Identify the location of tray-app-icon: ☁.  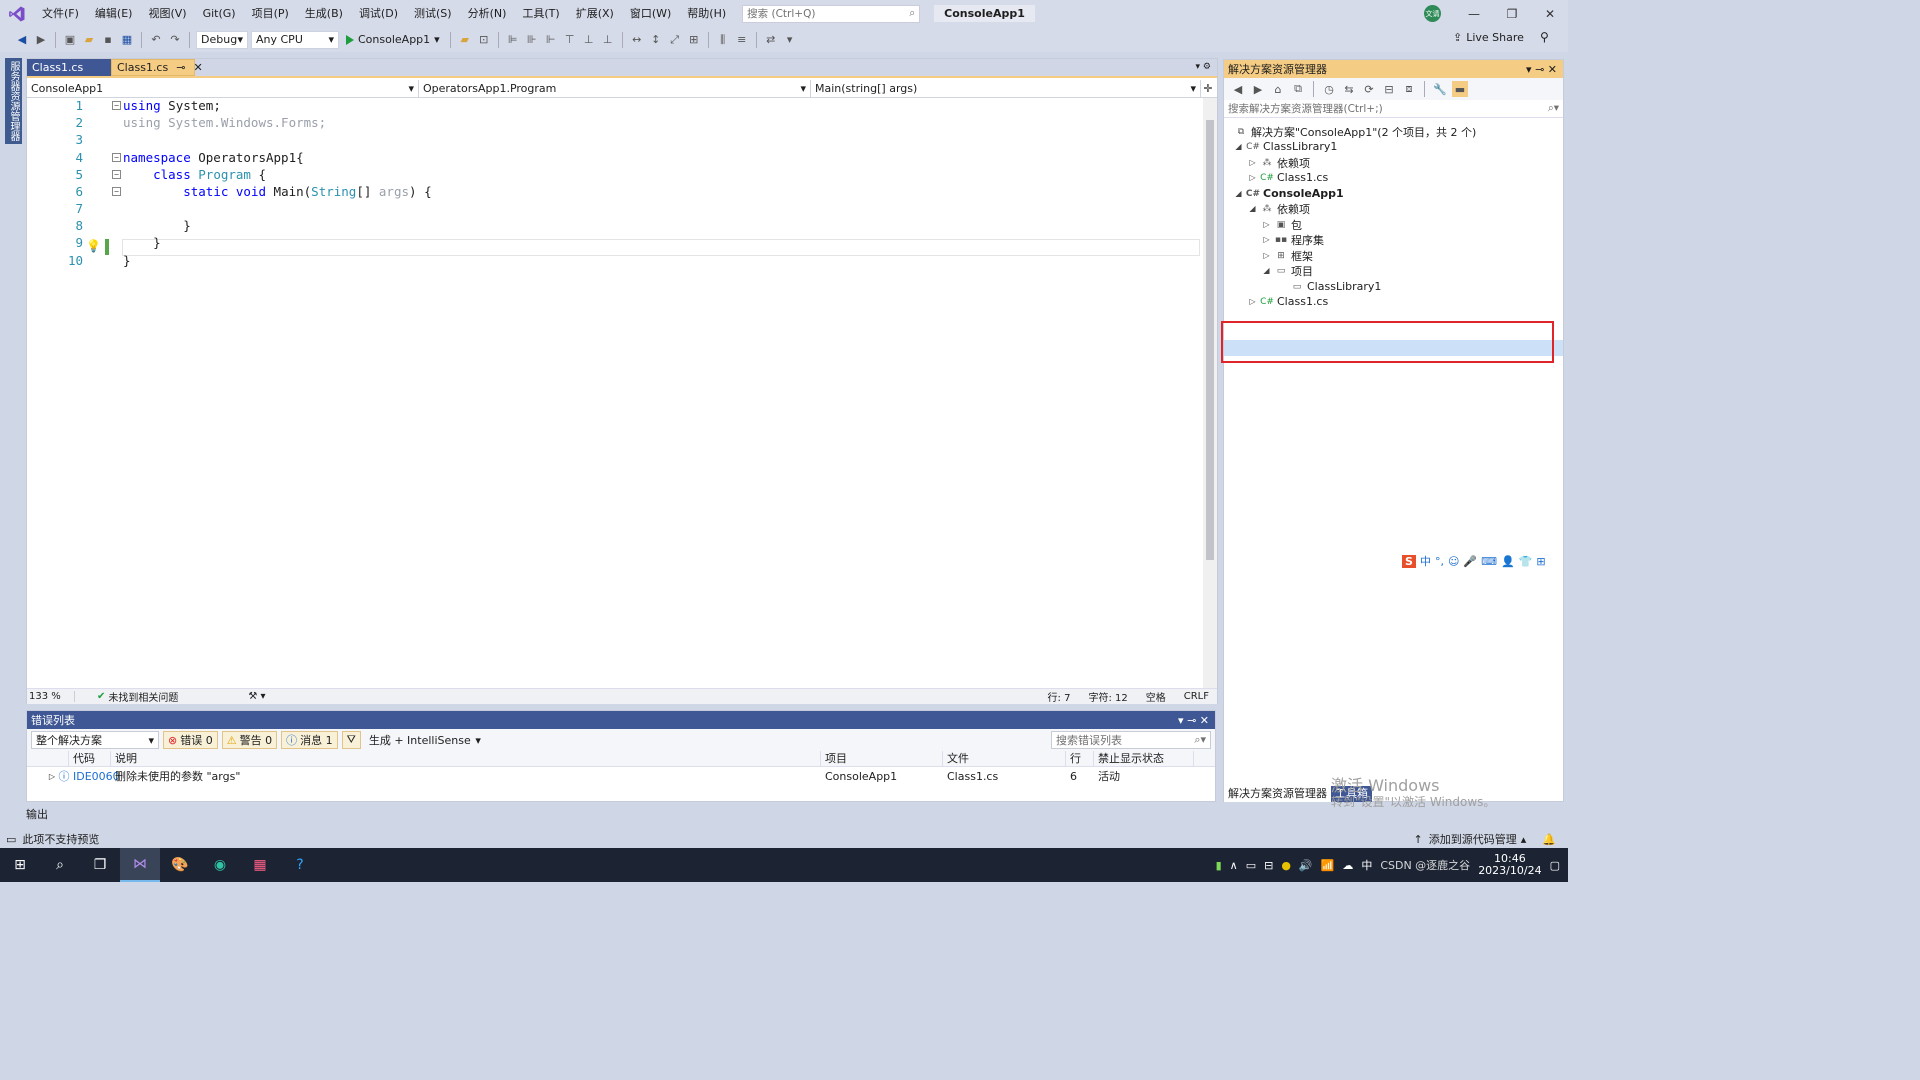
(1347, 865).